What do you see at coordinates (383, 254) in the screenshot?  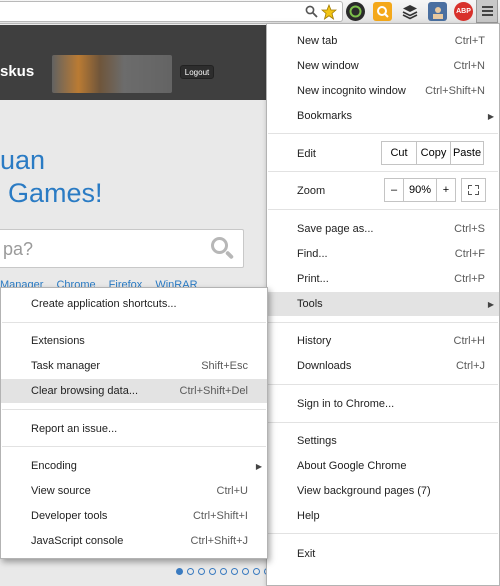 I see `menu-item-find: Find... Ctrl+F` at bounding box center [383, 254].